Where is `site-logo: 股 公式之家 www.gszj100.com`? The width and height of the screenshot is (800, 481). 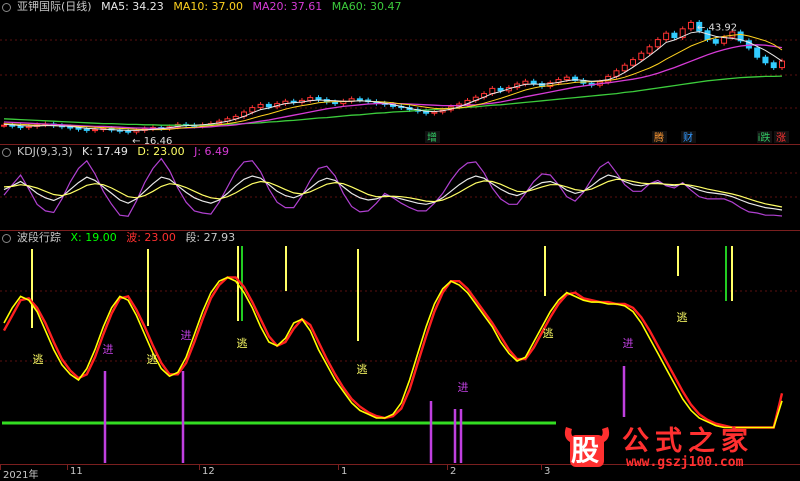 site-logo: 股 公式之家 www.gszj100.com is located at coordinates (678, 449).